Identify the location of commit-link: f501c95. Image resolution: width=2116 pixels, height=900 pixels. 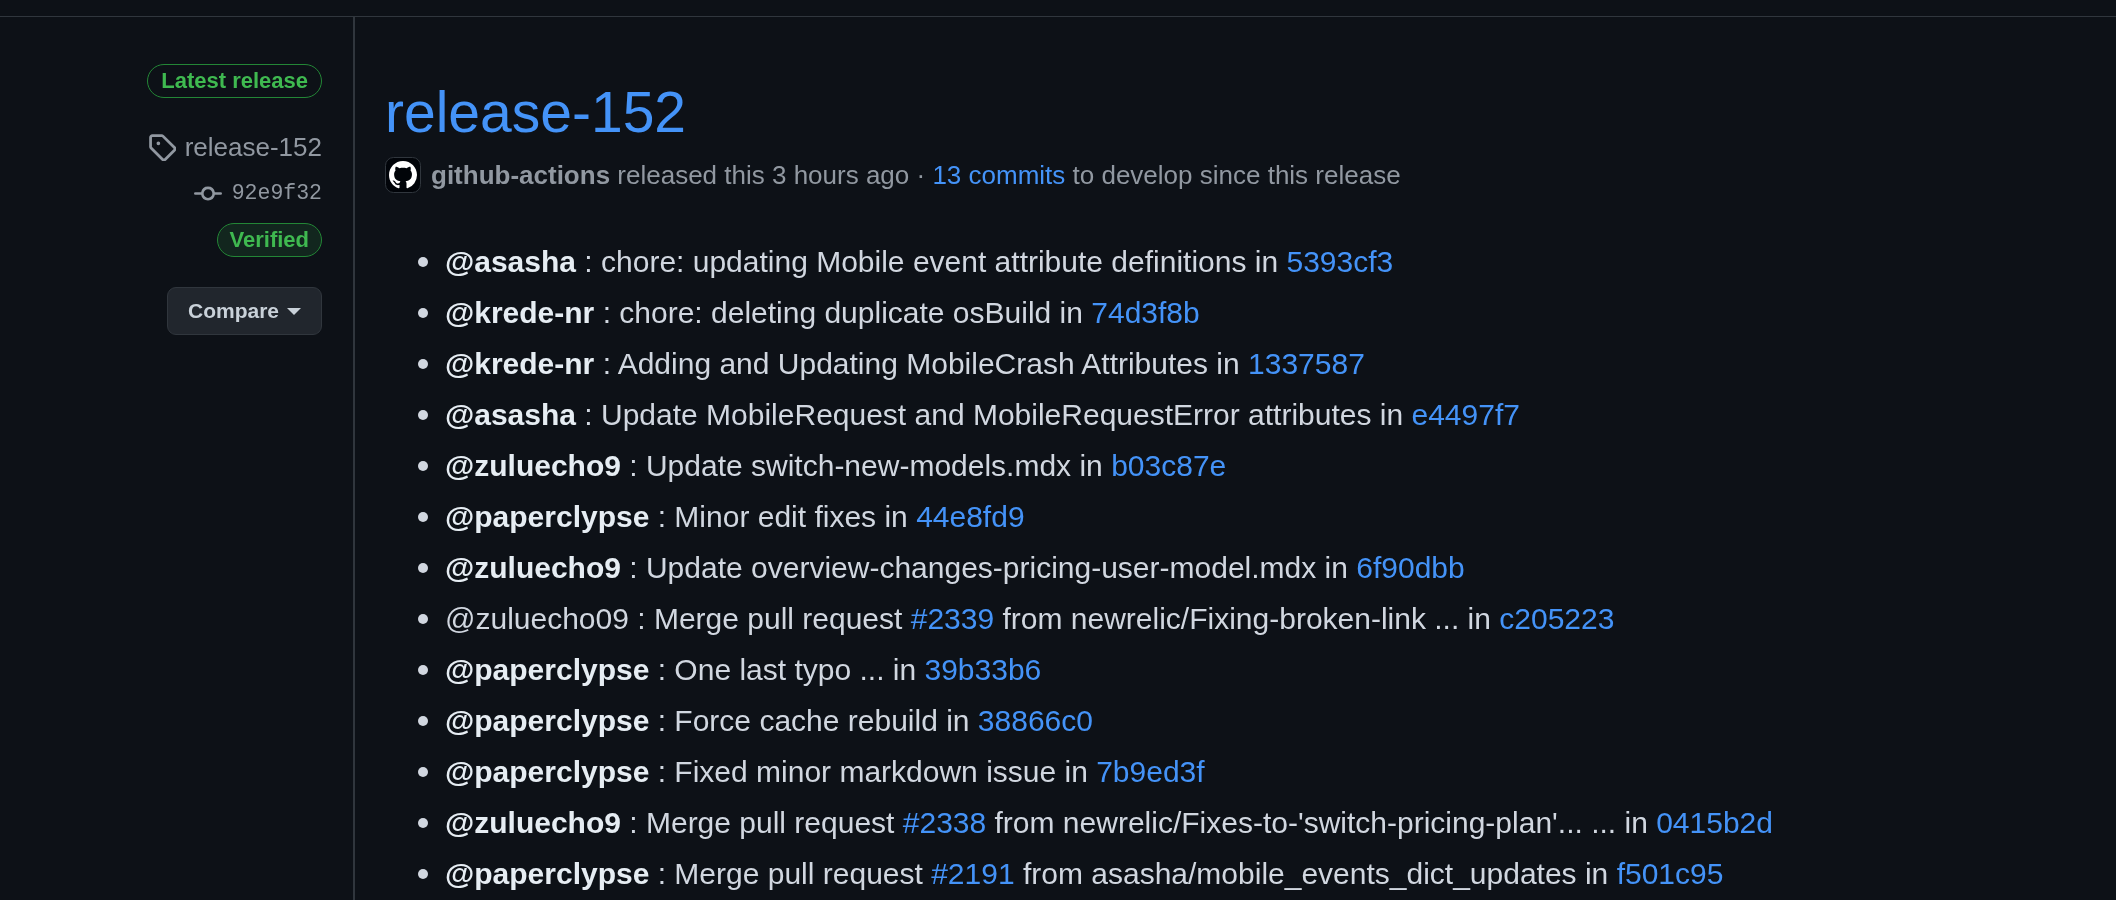
(1670, 873).